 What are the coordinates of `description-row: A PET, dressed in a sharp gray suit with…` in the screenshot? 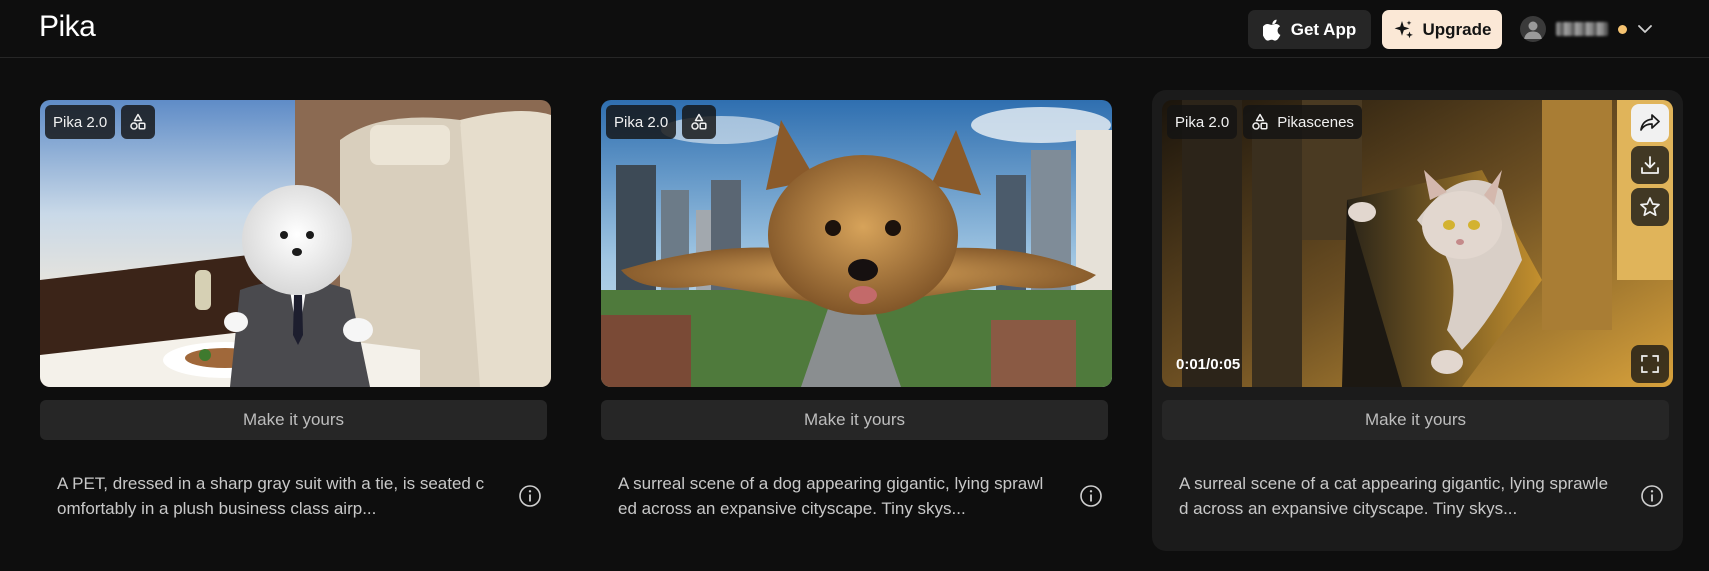 It's located at (295, 501).